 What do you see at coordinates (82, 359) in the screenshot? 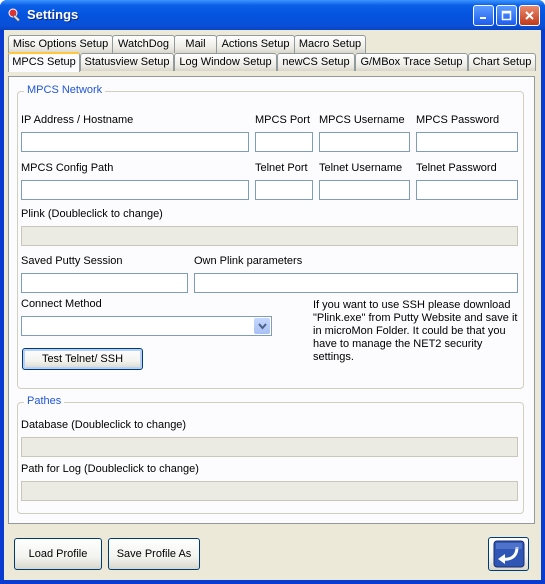
I see `test-telnet-ssh-button: Test Telnet/ SSH` at bounding box center [82, 359].